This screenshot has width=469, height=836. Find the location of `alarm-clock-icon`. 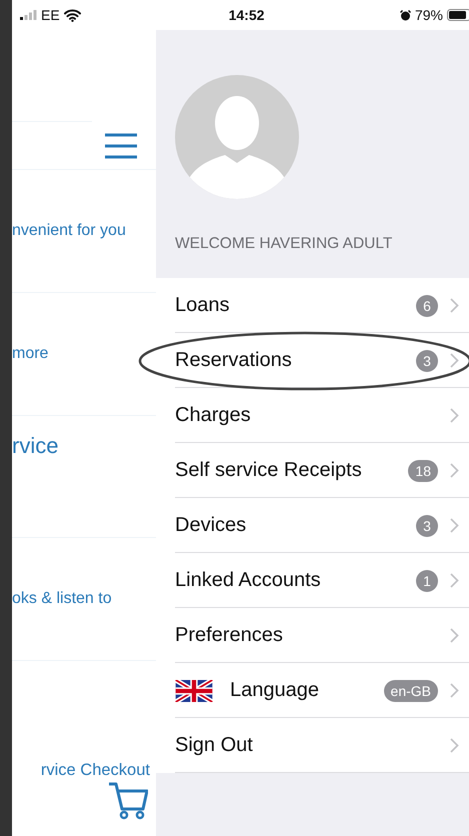

alarm-clock-icon is located at coordinates (405, 15).